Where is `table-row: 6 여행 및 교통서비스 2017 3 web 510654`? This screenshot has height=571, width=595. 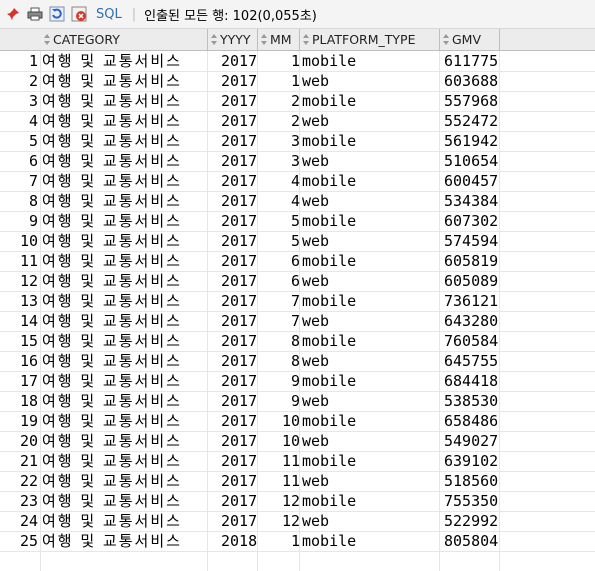 table-row: 6 여행 및 교통서비스 2017 3 web 510654 is located at coordinates (297, 161).